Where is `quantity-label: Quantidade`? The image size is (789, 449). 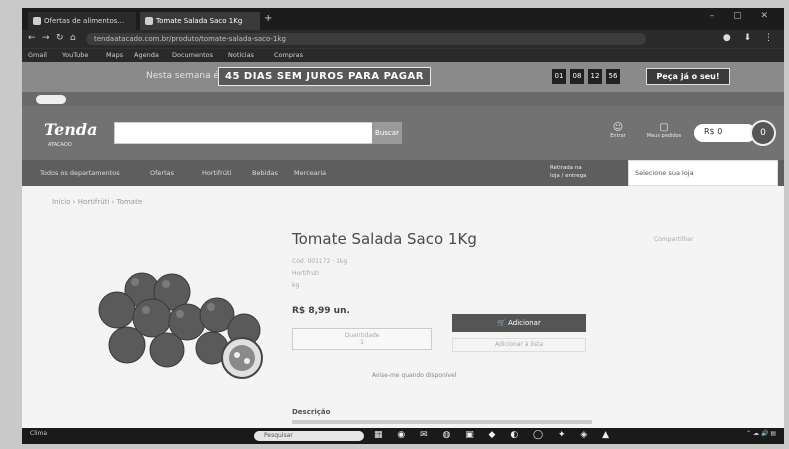 quantity-label: Quantidade is located at coordinates (362, 335).